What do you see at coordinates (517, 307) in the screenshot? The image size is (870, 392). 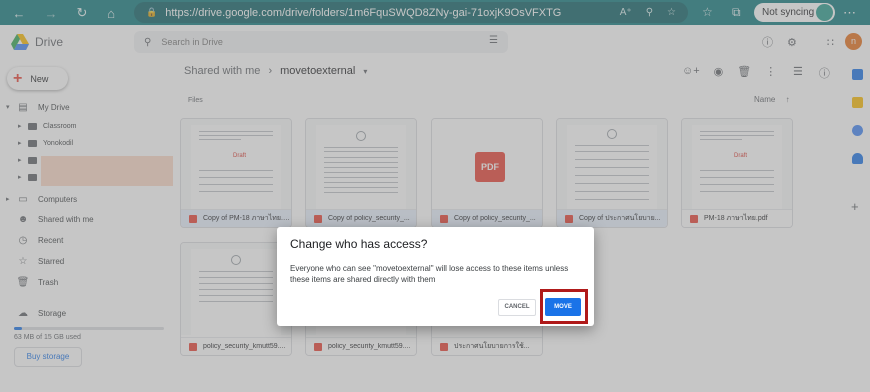 I see `cancel-button: CANCEL` at bounding box center [517, 307].